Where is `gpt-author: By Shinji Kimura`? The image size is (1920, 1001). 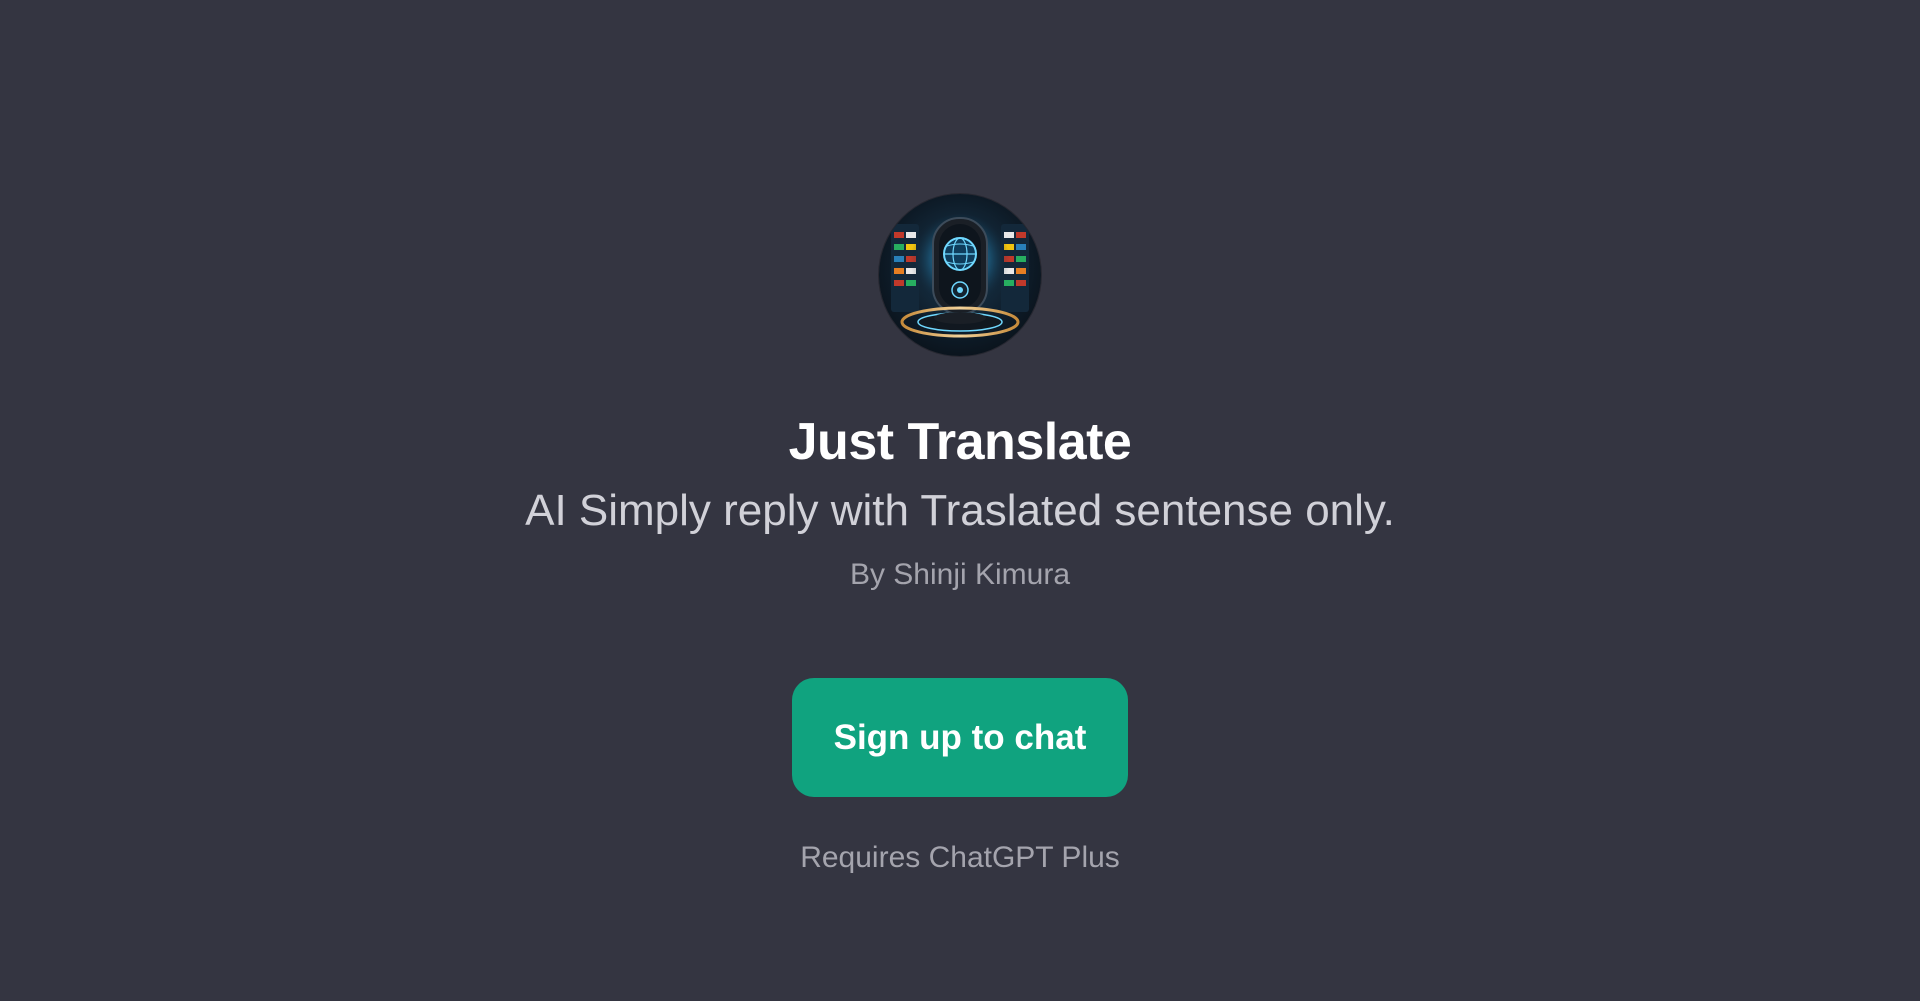 gpt-author: By Shinji Kimura is located at coordinates (960, 574).